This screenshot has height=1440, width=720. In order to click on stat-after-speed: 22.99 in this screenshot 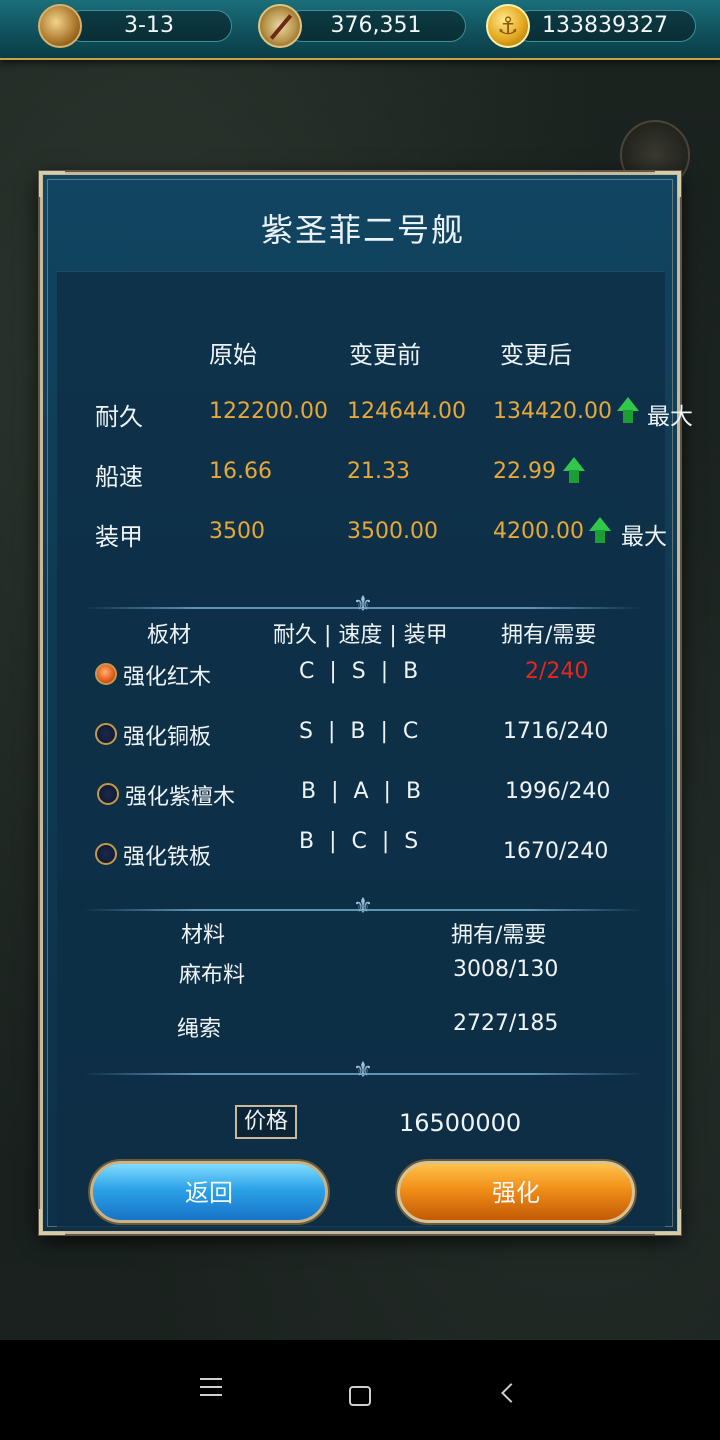, I will do `click(524, 471)`.